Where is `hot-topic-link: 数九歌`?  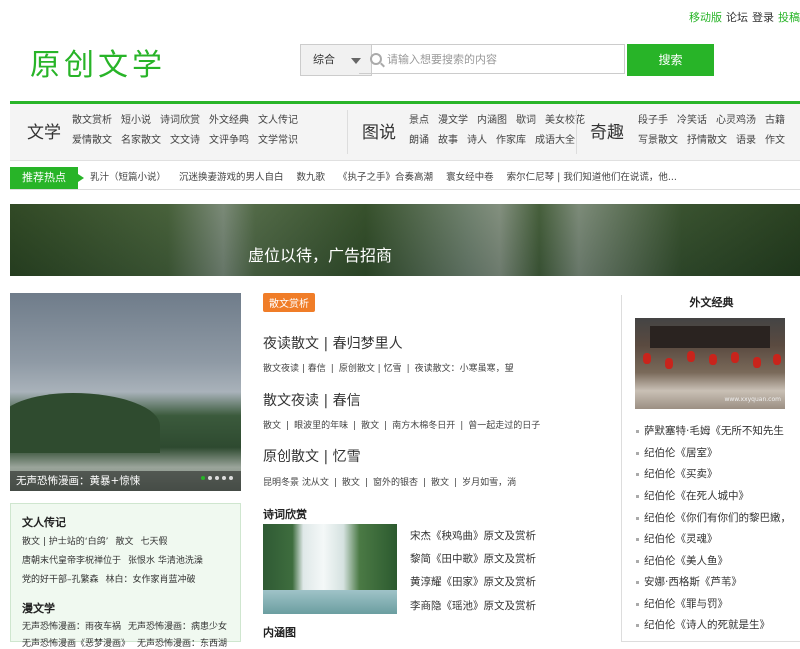
hot-topic-link: 数九歌 is located at coordinates (311, 177).